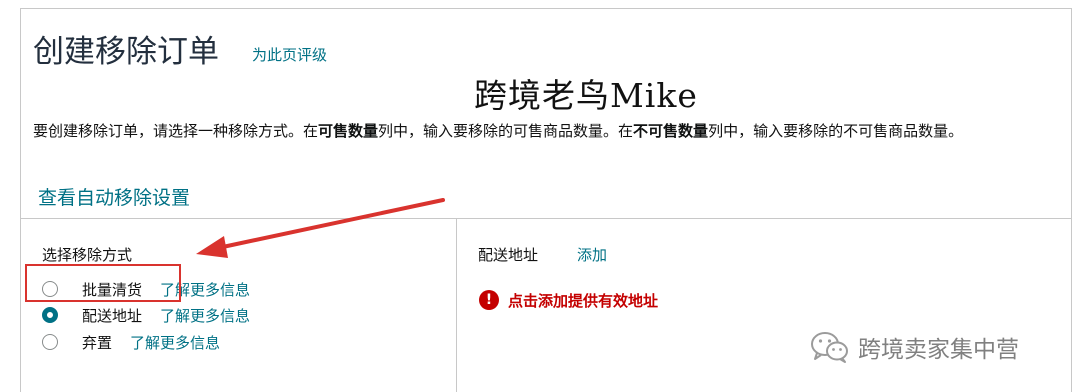 This screenshot has width=1080, height=392. What do you see at coordinates (506, 131) in the screenshot?
I see `instructions-part-2: 列中，输入要移除的可售商品数量。在` at bounding box center [506, 131].